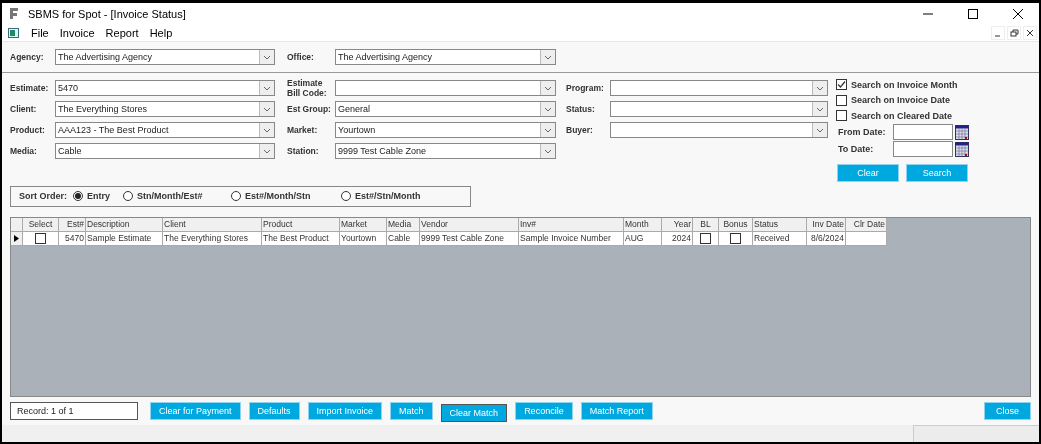 The width and height of the screenshot is (1041, 444). Describe the element at coordinates (904, 84) in the screenshot. I see `checkbox-label: Search on Invoice Month` at that location.